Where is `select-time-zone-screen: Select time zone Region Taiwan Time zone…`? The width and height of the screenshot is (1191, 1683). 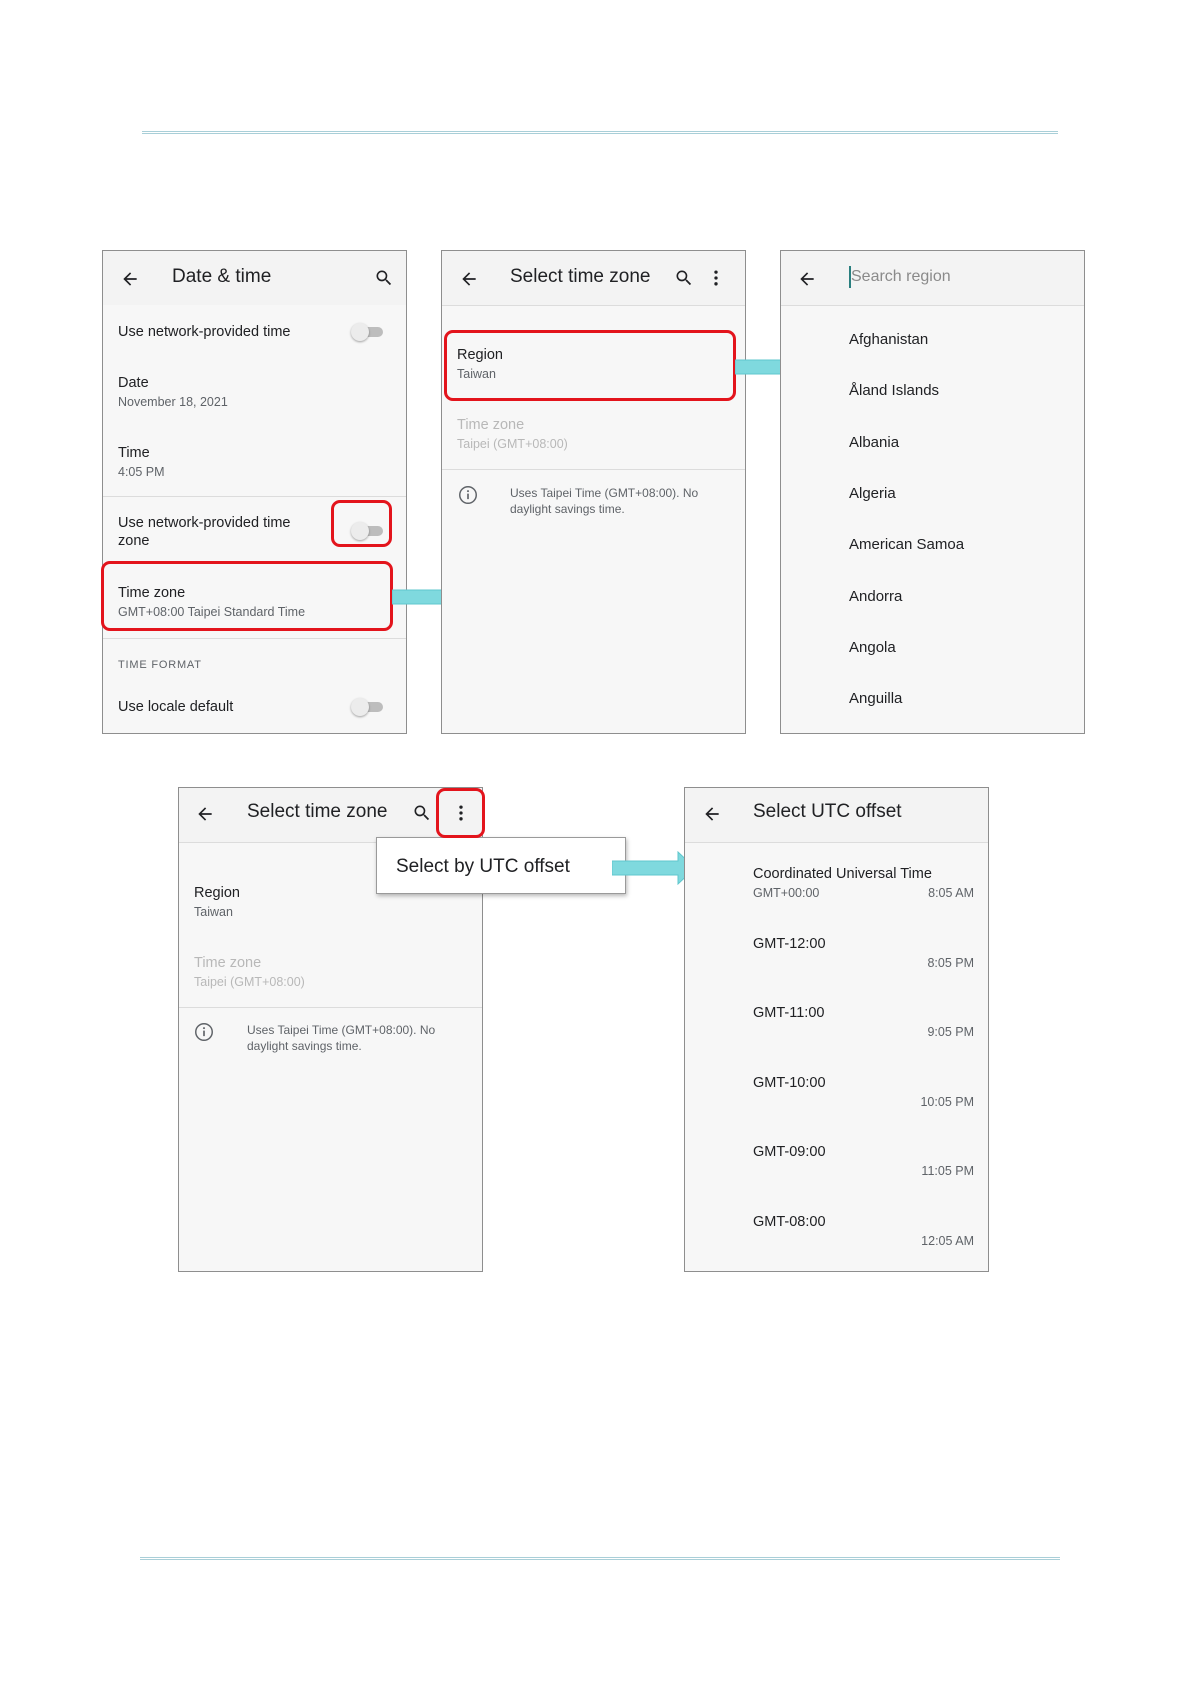 select-time-zone-screen: Select time zone Region Taiwan Time zone… is located at coordinates (593, 492).